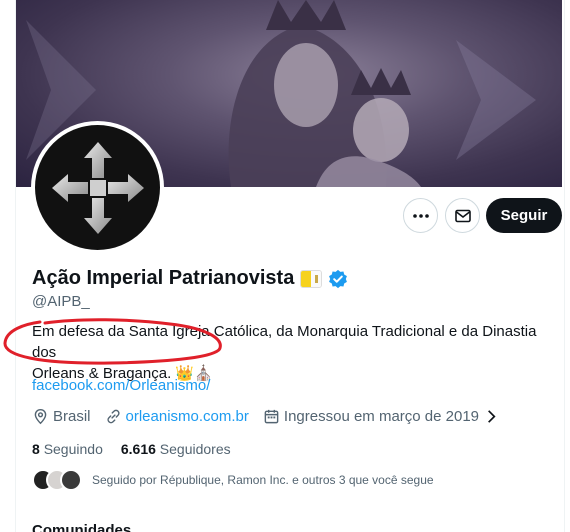 The height and width of the screenshot is (532, 570). I want to click on message-button, so click(462, 215).